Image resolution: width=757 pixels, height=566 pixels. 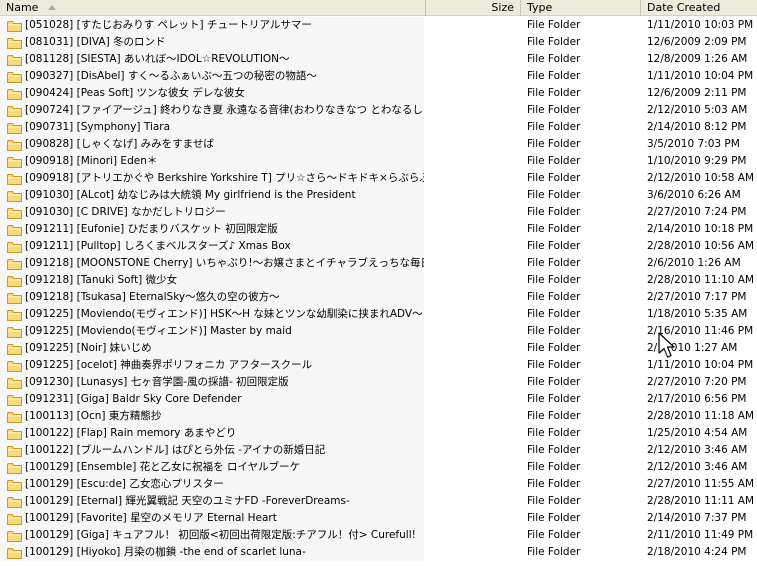 I want to click on name-cell: [091030] [C DRIVE] なかだしトリロジー, so click(x=212, y=212).